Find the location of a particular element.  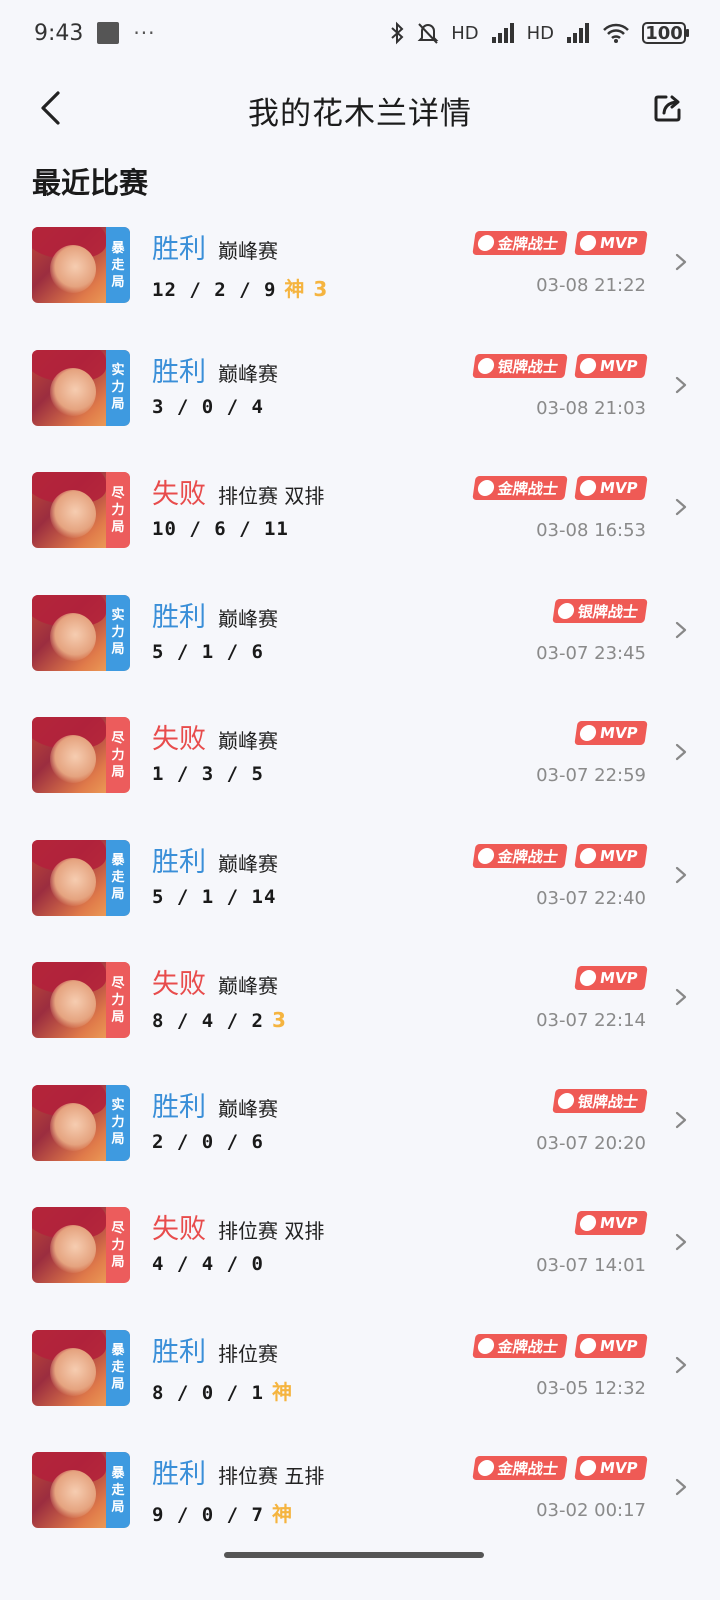

match-mode: 排位赛 五排 is located at coordinates (271, 1476).